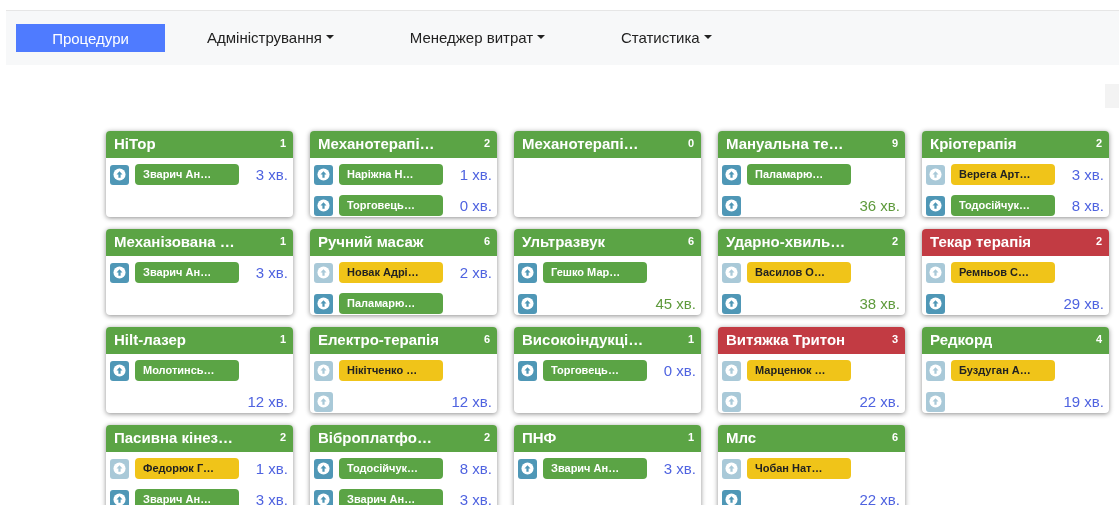 The image size is (1119, 505). Describe the element at coordinates (271, 468) in the screenshot. I see `duration-text: 1 хв.` at that location.